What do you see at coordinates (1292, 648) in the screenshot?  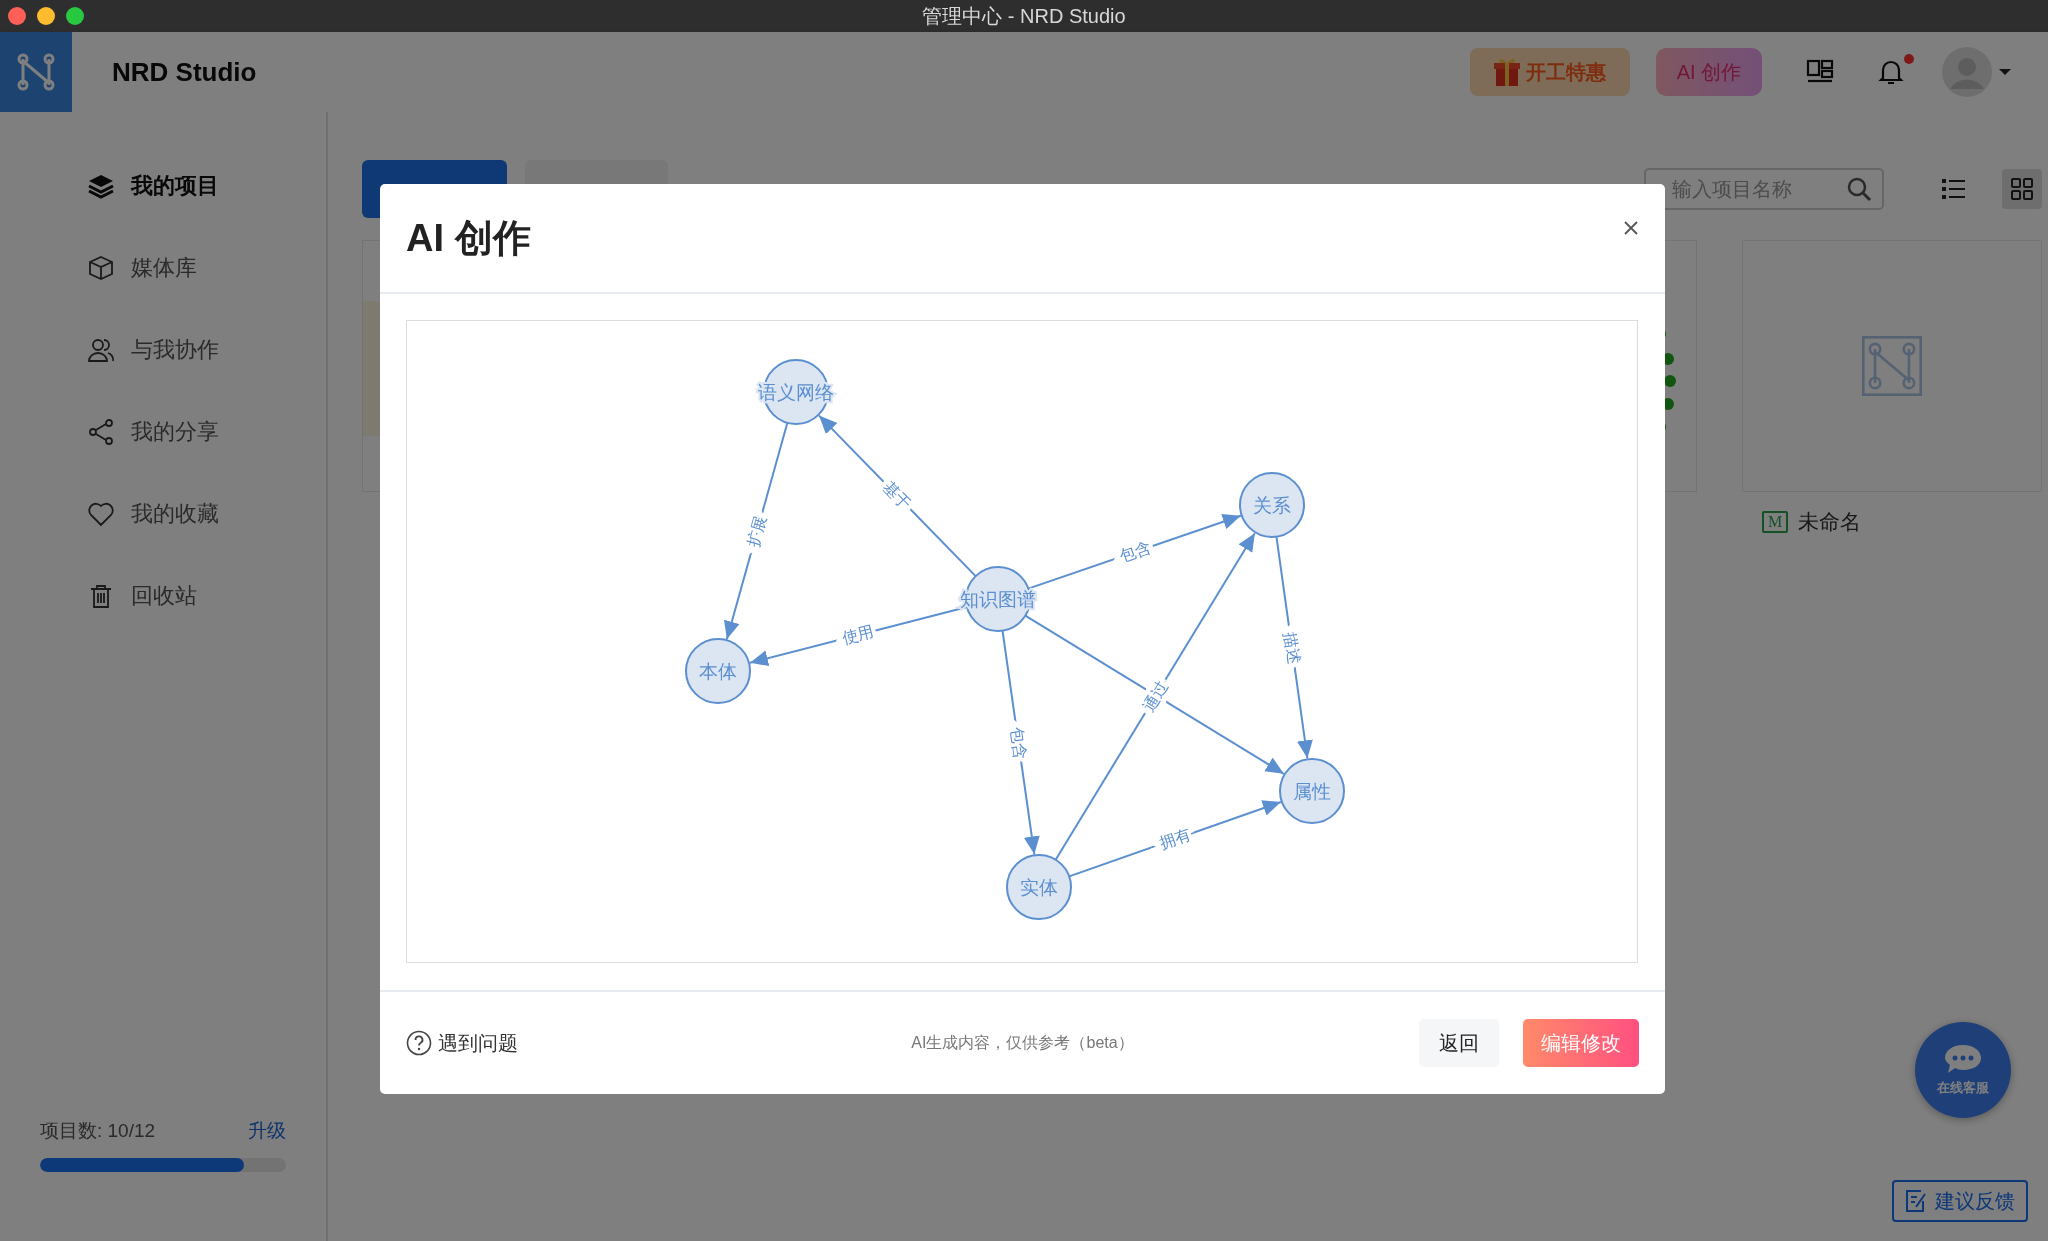 I see `edge-label: 描述` at bounding box center [1292, 648].